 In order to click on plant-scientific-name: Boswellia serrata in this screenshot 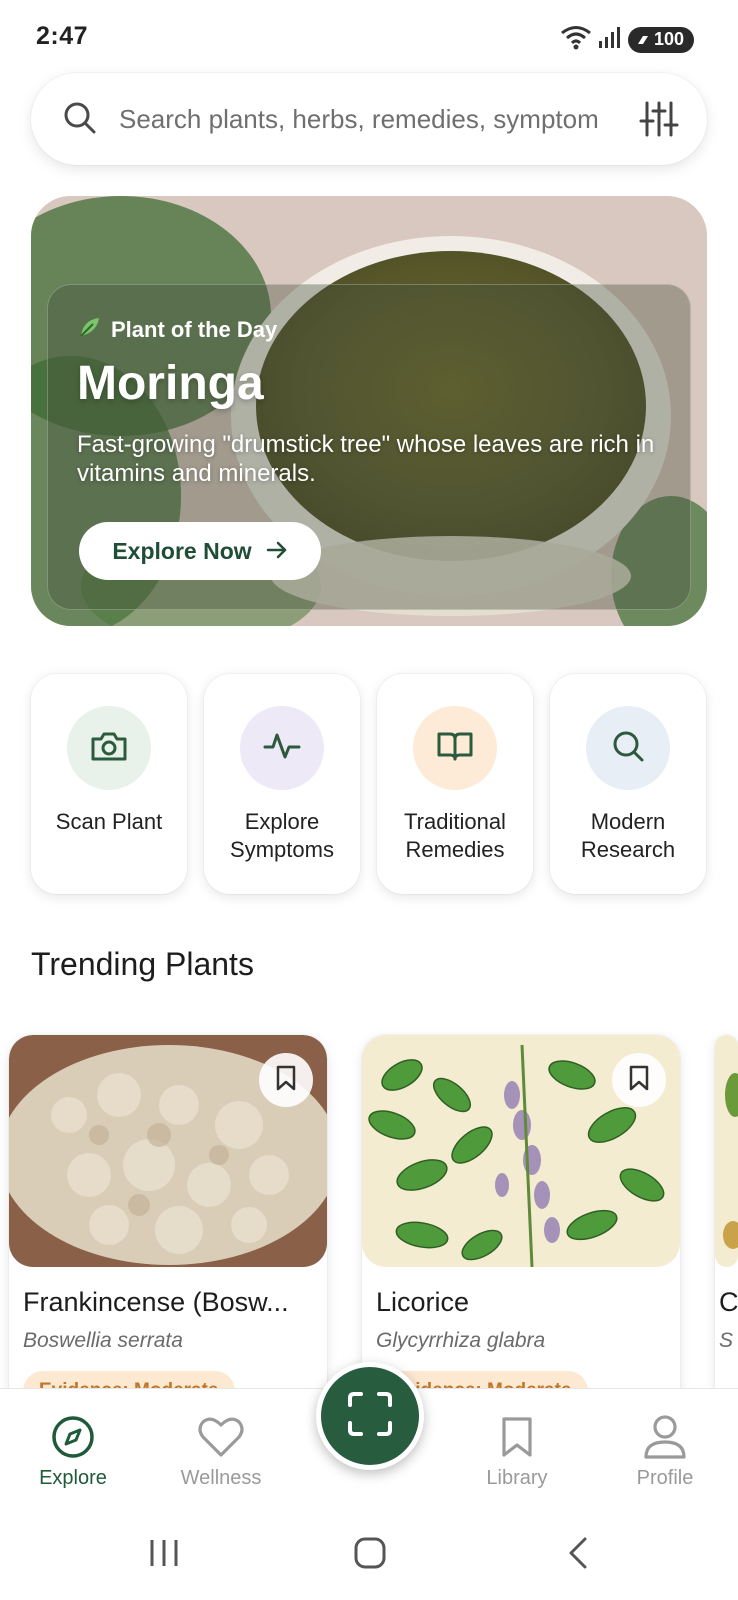, I will do `click(103, 1340)`.